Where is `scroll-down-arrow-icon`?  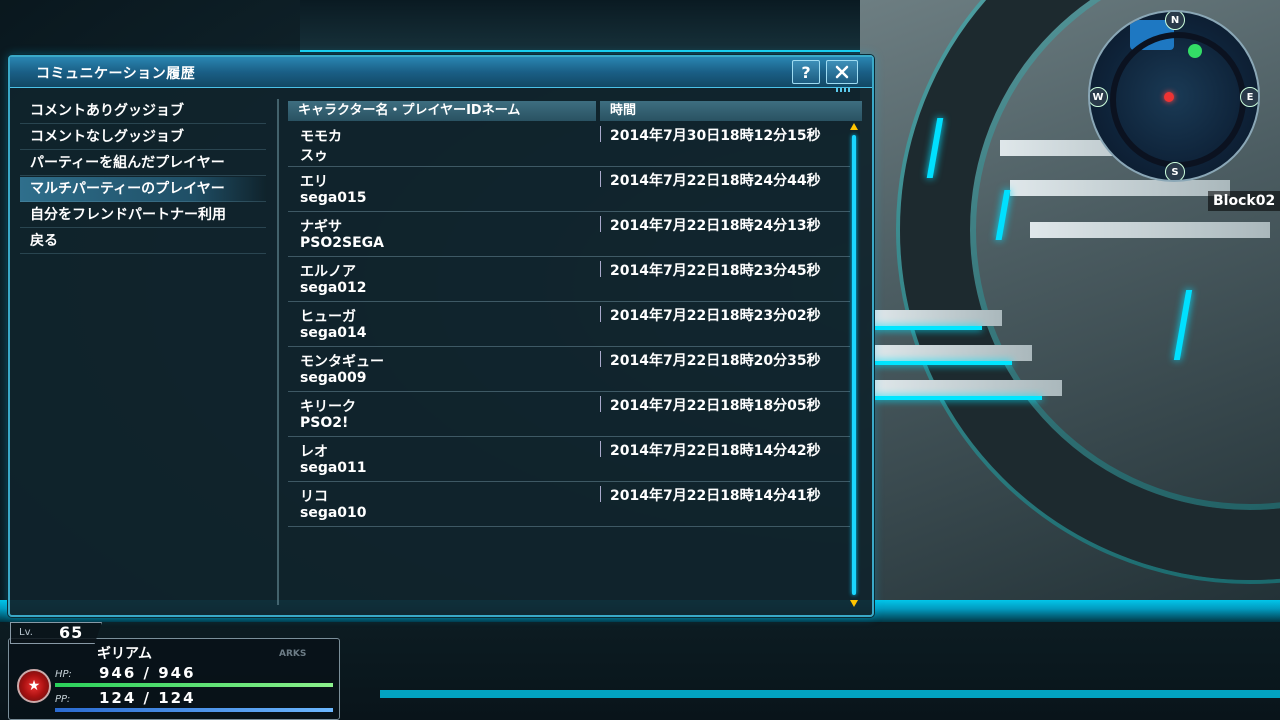
scroll-down-arrow-icon is located at coordinates (854, 603).